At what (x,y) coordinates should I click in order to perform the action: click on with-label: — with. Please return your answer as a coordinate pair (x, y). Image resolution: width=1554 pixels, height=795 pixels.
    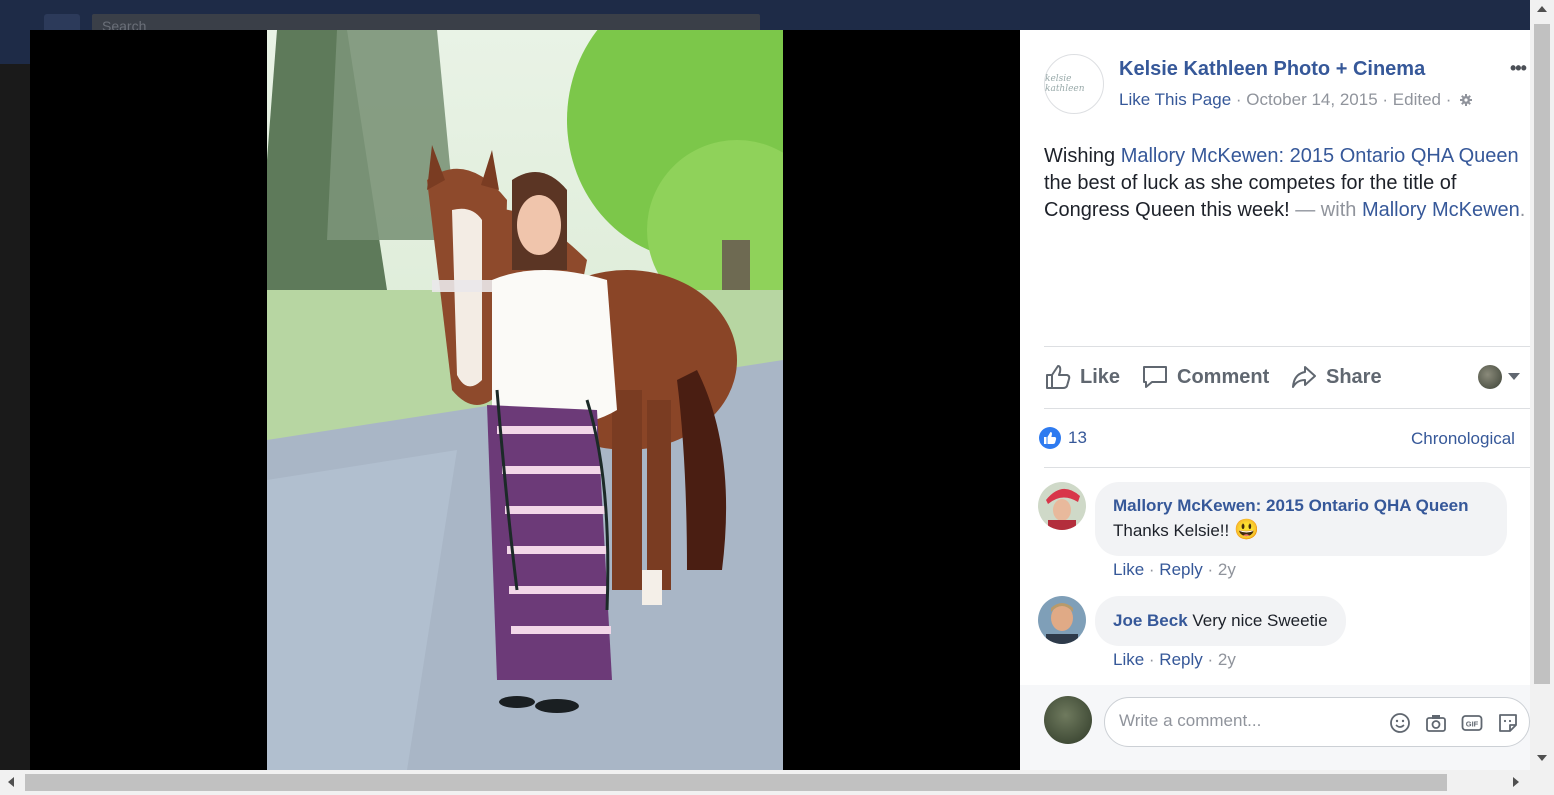
    Looking at the image, I should click on (1325, 210).